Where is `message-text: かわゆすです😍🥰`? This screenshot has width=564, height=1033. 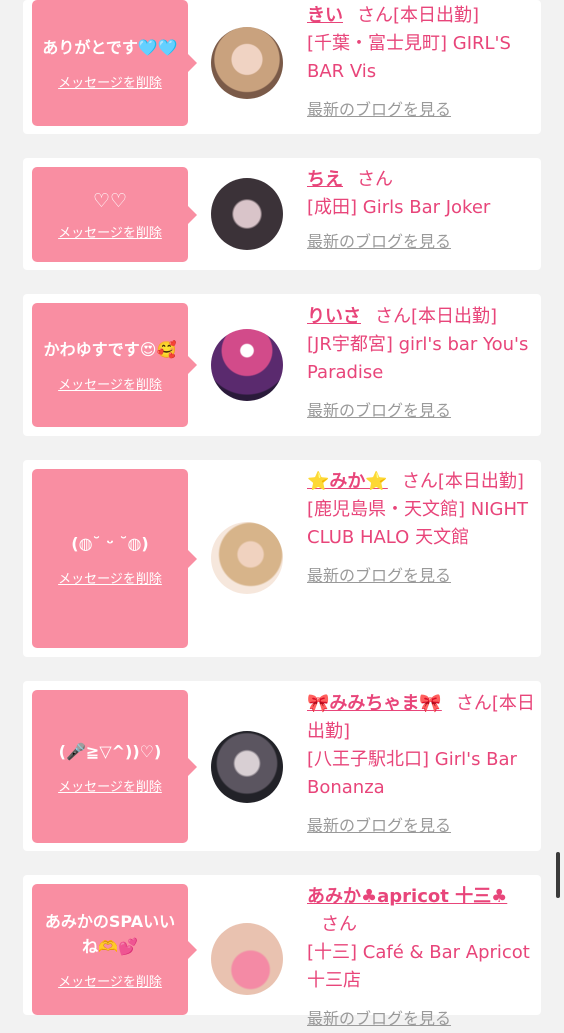 message-text: かわゆすです😍🥰 is located at coordinates (110, 349).